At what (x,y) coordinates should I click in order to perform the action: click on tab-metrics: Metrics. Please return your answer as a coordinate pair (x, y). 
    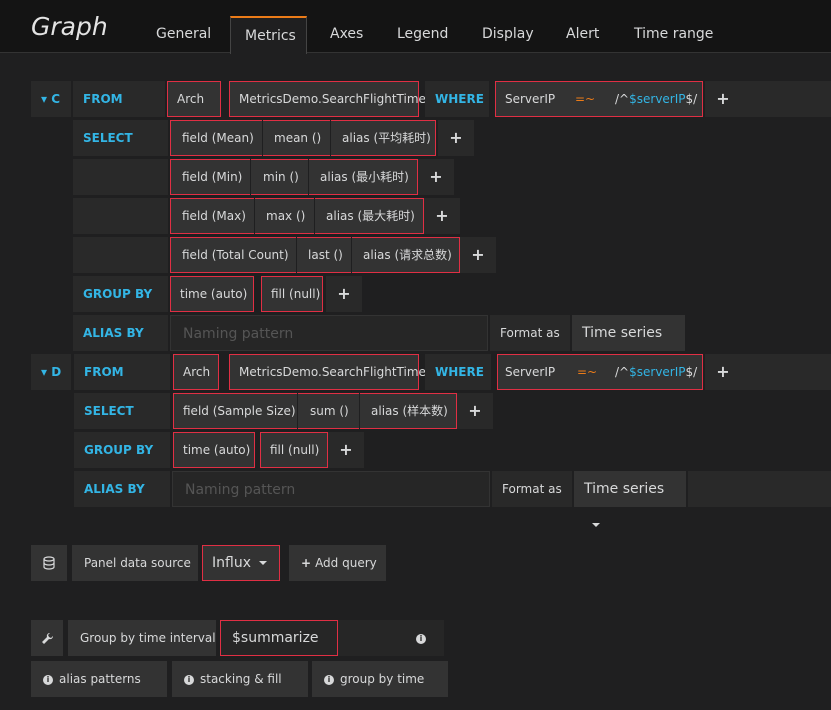
    Looking at the image, I should click on (268, 35).